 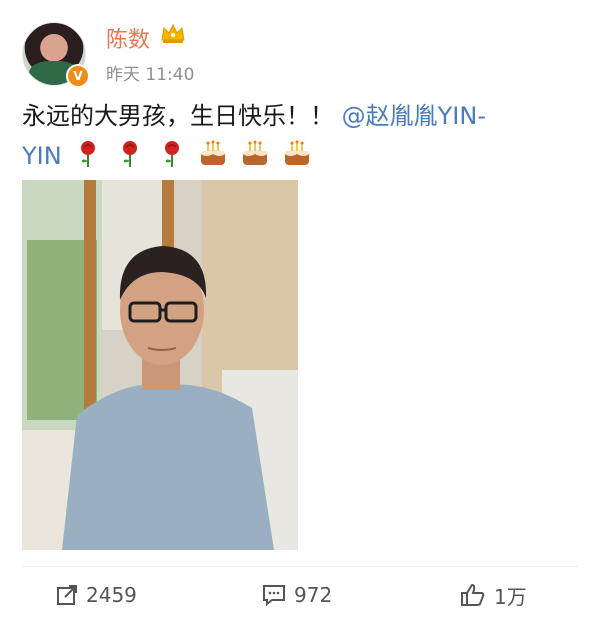 I want to click on like-button: 1万, so click(x=493, y=595).